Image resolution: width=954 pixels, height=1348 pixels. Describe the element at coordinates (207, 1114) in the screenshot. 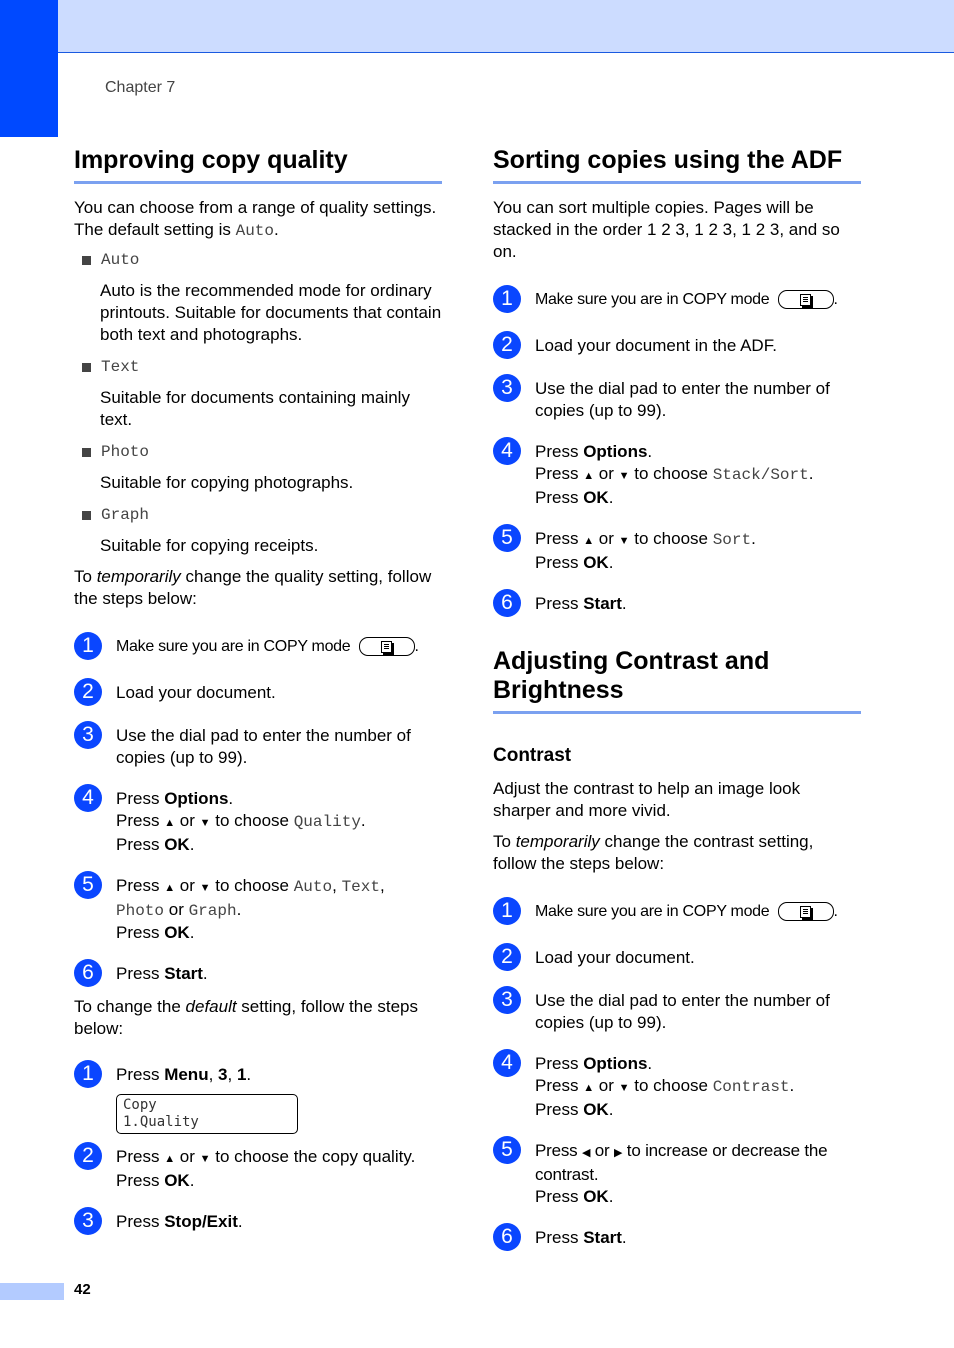

I see `lcd-display: Copy 1.Quality` at that location.